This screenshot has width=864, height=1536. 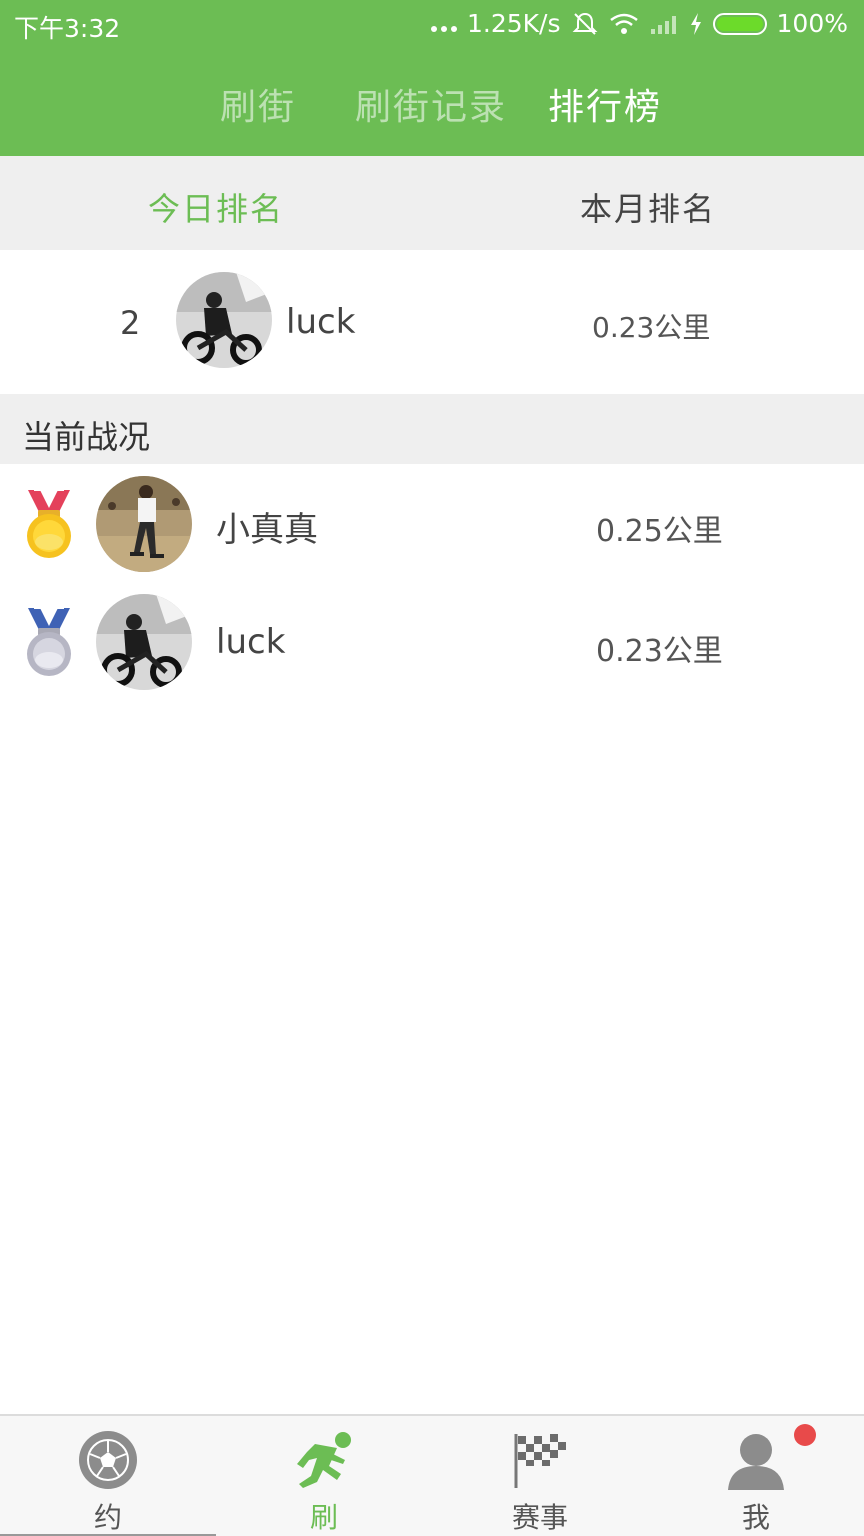 I want to click on status-bar: 下午3:32 1.25K/s 100%, so click(x=432, y=25).